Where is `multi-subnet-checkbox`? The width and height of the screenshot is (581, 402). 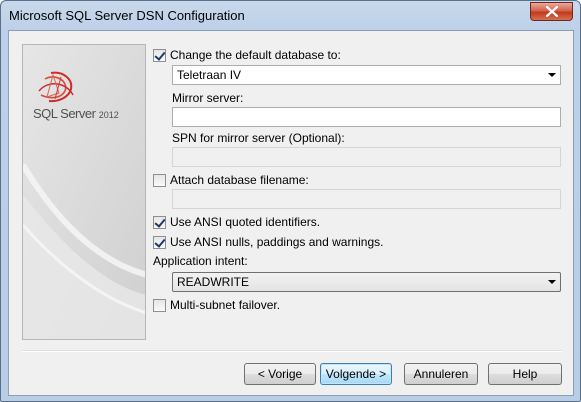 multi-subnet-checkbox is located at coordinates (159, 305).